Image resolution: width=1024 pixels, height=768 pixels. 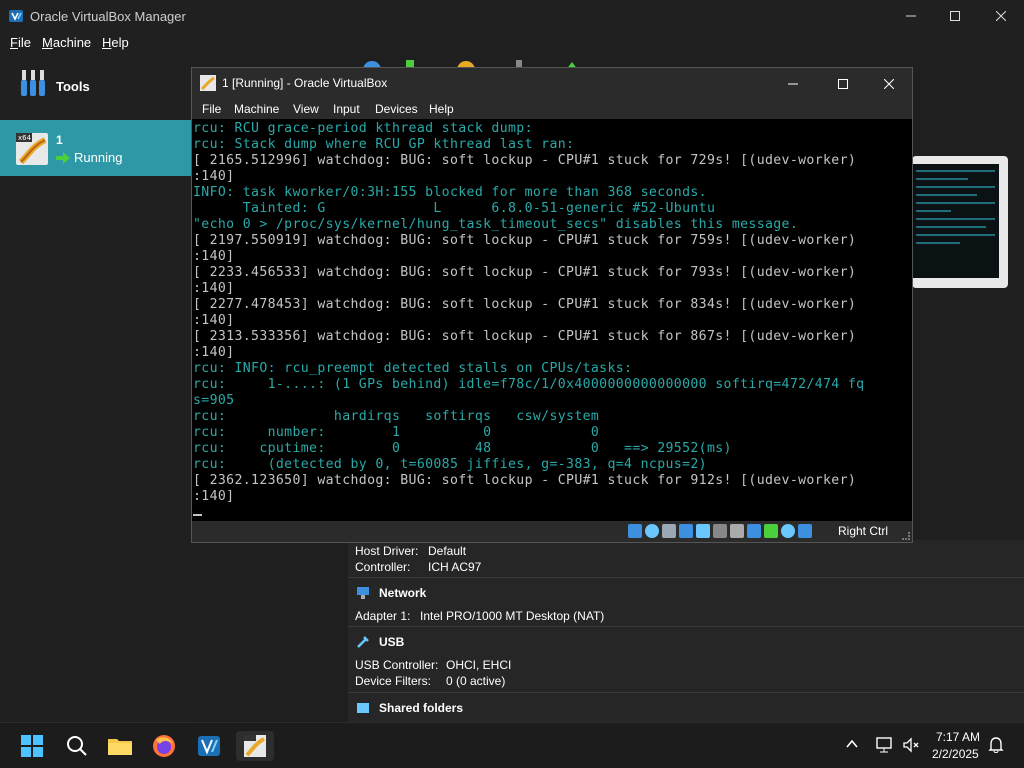 I want to click on shared-folders-section-title: Shared folders, so click(x=421, y=708).